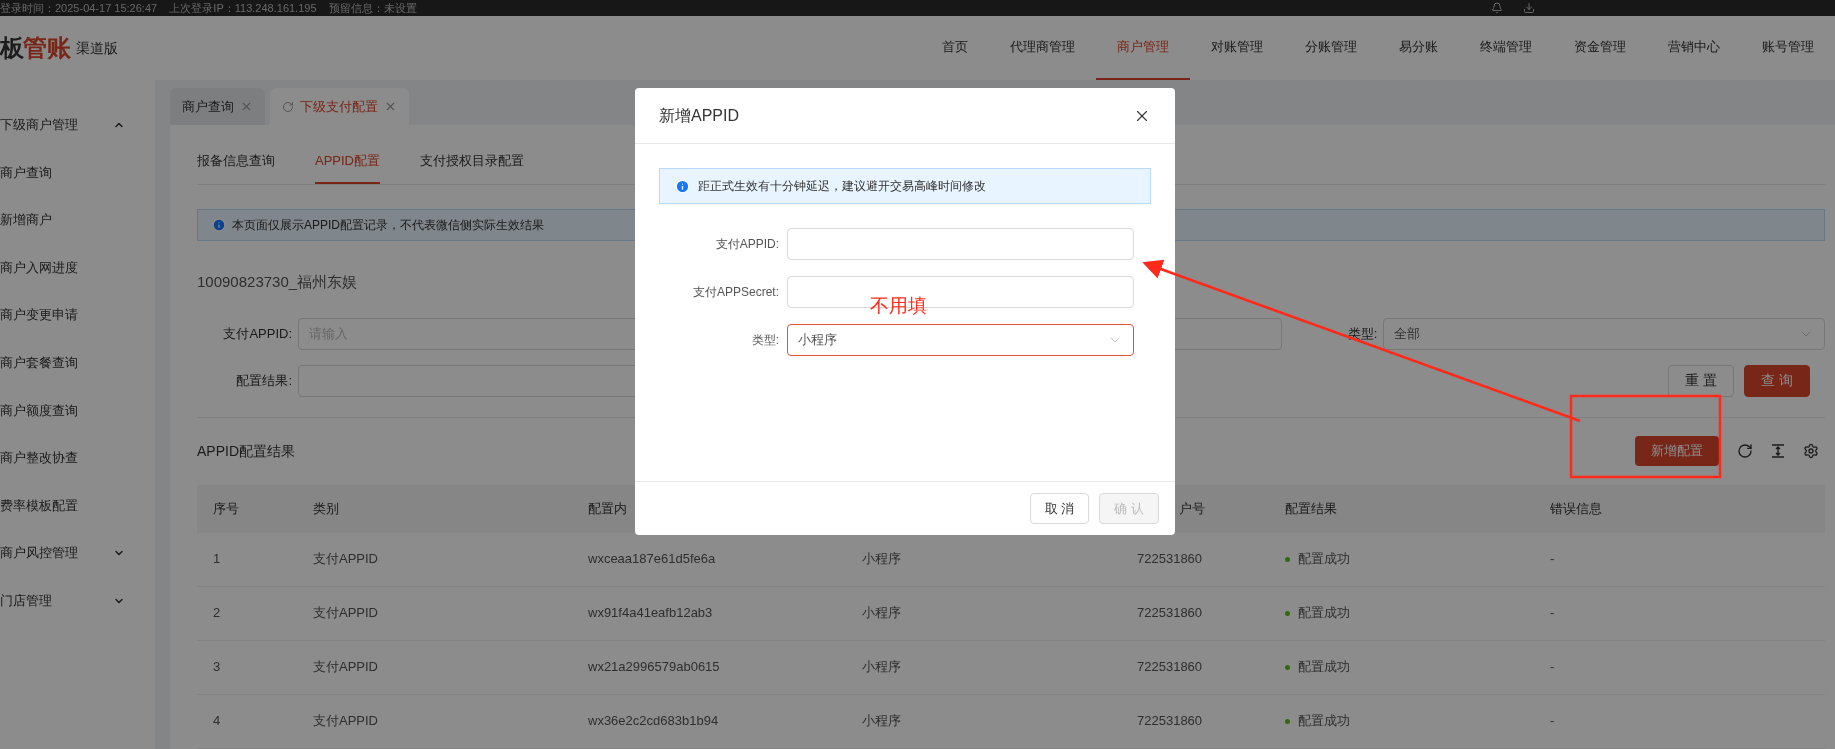 This screenshot has height=749, width=1835. Describe the element at coordinates (955, 48) in the screenshot. I see `nav-item: 首页` at that location.